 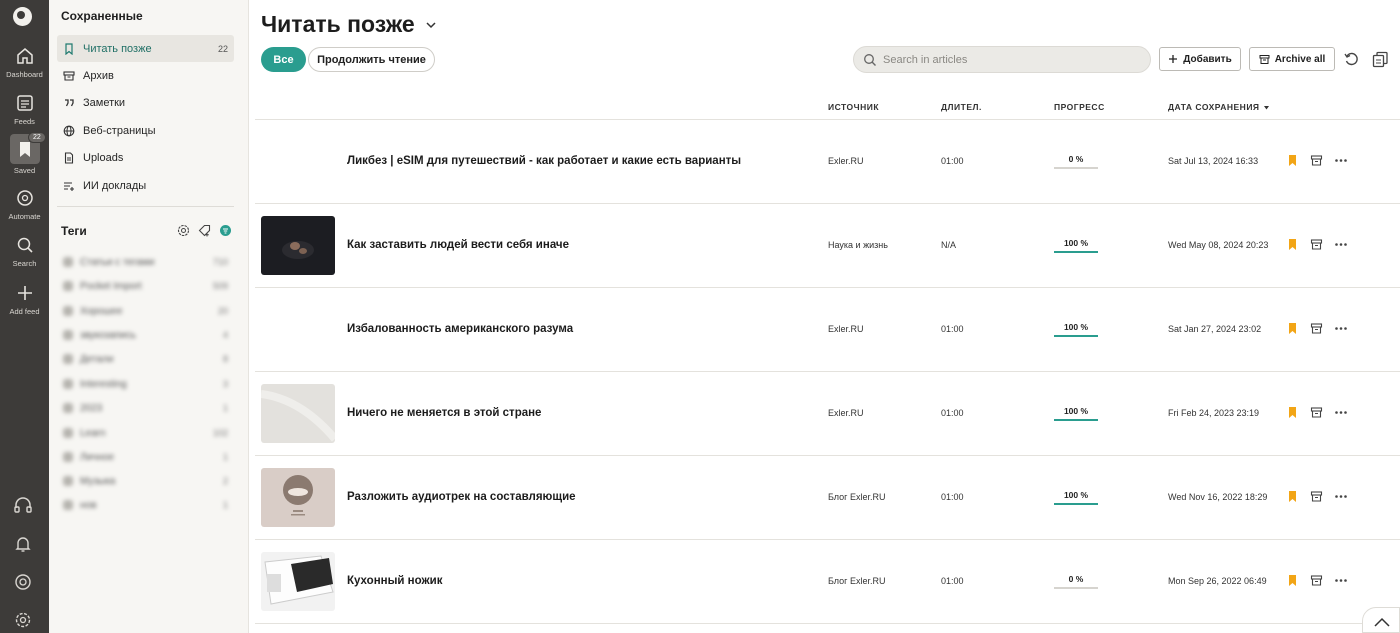 What do you see at coordinates (1200, 59) in the screenshot?
I see `add-button: Добавить` at bounding box center [1200, 59].